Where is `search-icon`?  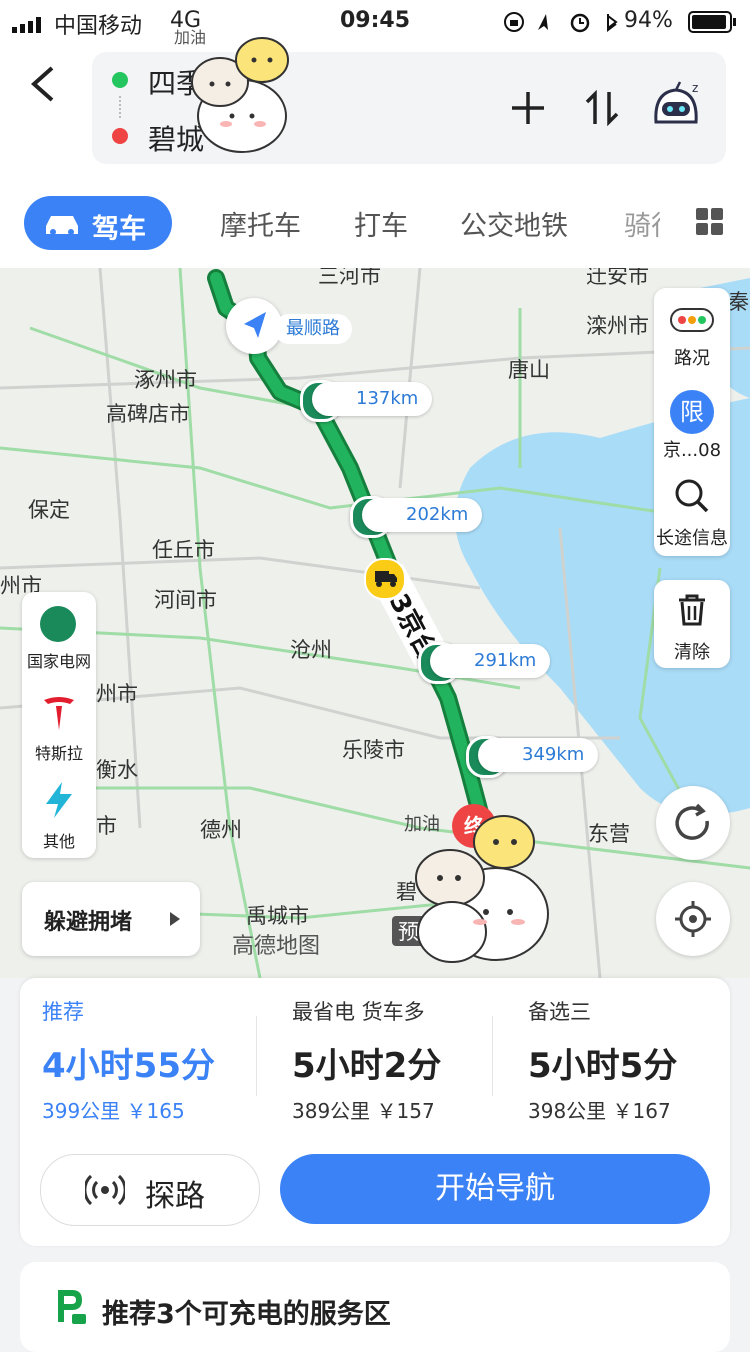 search-icon is located at coordinates (692, 498).